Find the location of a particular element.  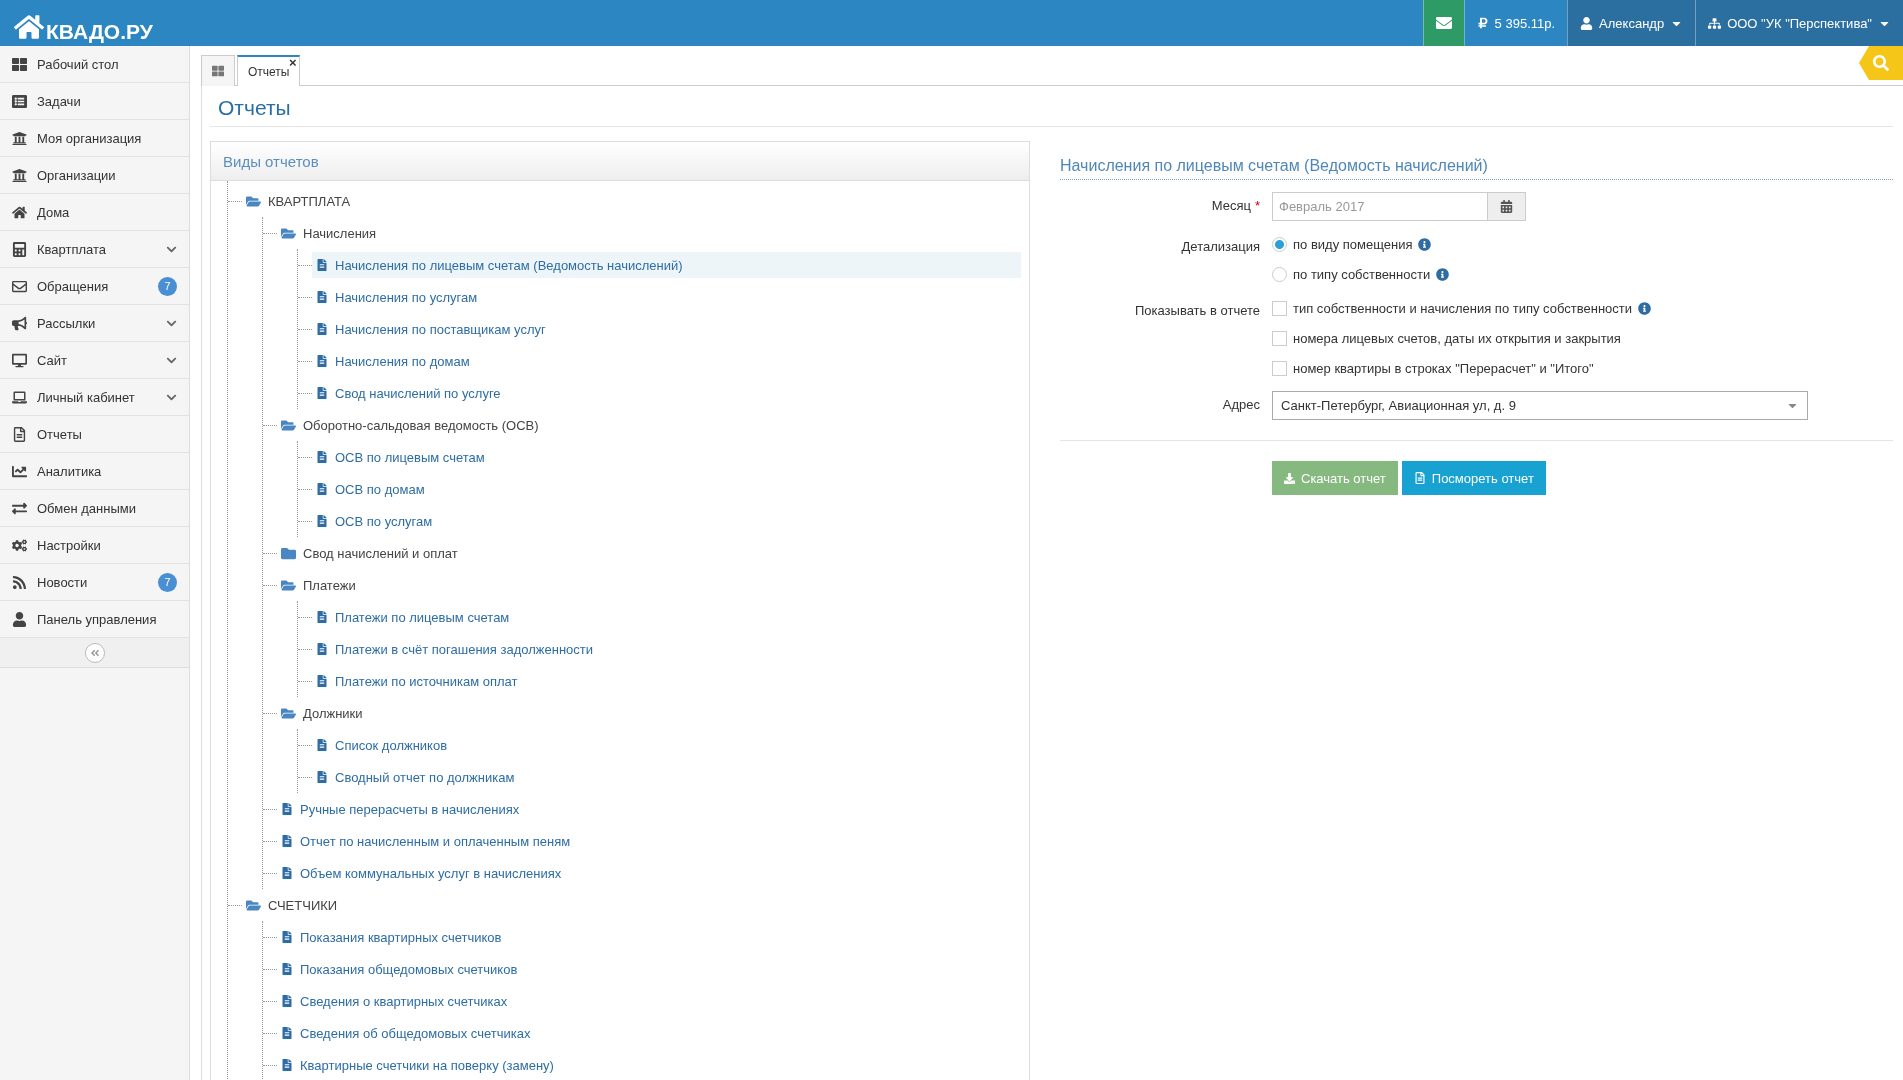

mail-button is located at coordinates (1443, 23).